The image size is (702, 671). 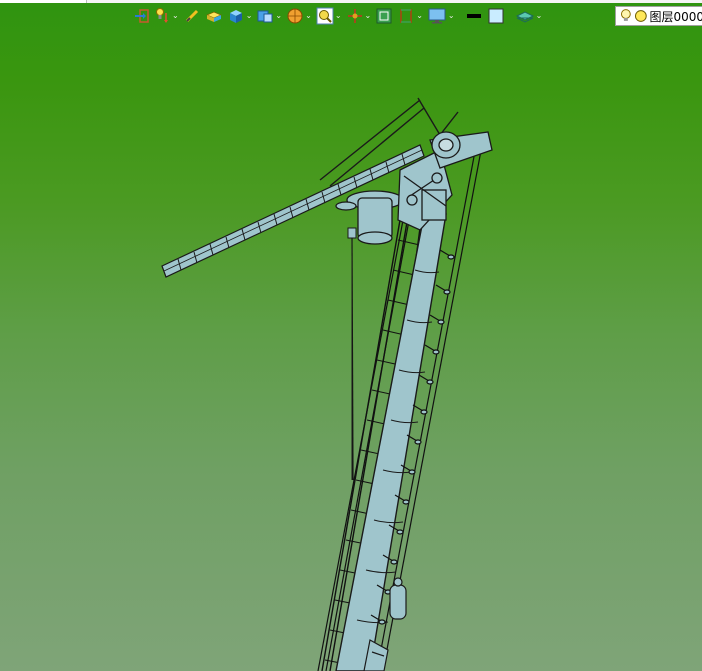 What do you see at coordinates (265, 16) in the screenshot?
I see `view-cube-icon` at bounding box center [265, 16].